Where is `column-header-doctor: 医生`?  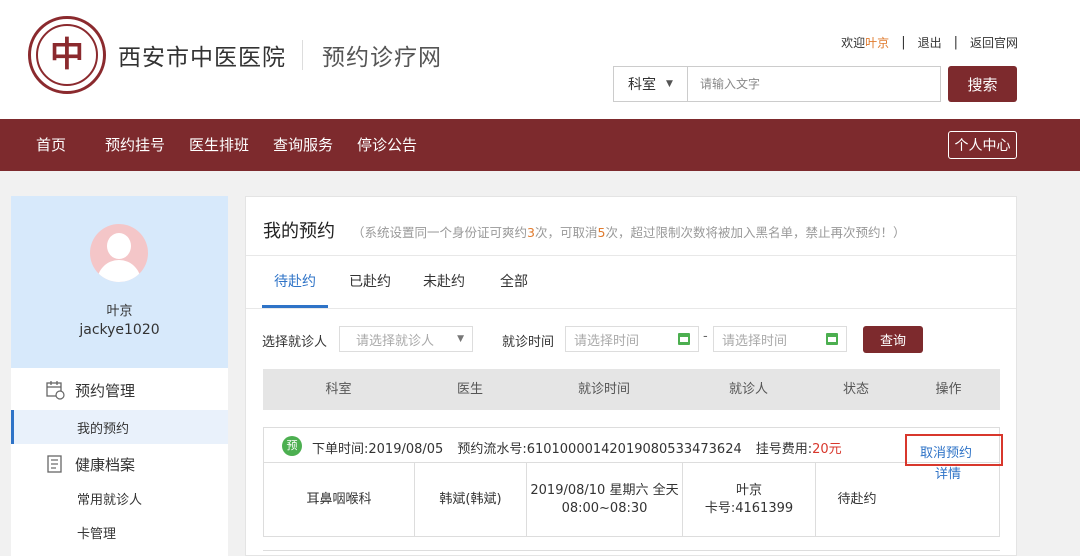
column-header-doctor: 医生 is located at coordinates (469, 389).